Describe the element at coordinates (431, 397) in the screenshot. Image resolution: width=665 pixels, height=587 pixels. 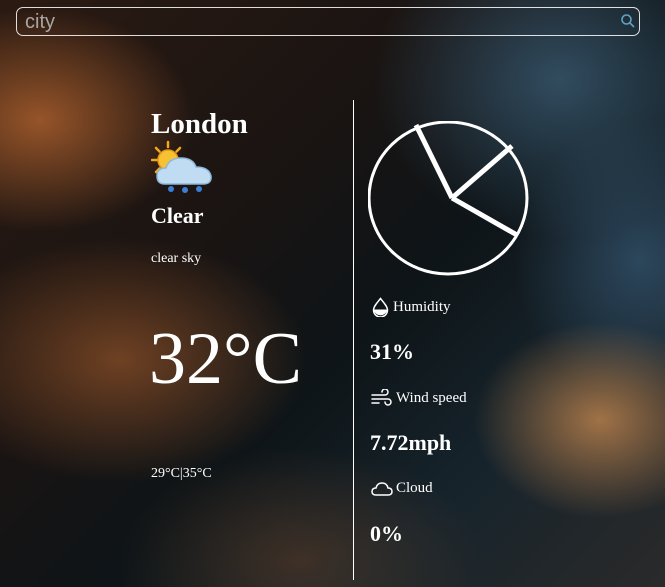
I see `wind-label-text: Wind speed` at that location.